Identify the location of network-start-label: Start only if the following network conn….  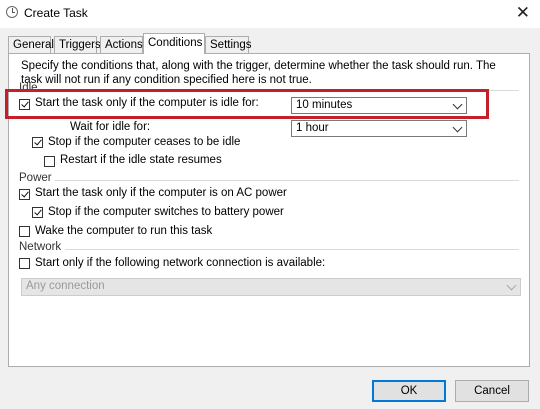
(180, 263).